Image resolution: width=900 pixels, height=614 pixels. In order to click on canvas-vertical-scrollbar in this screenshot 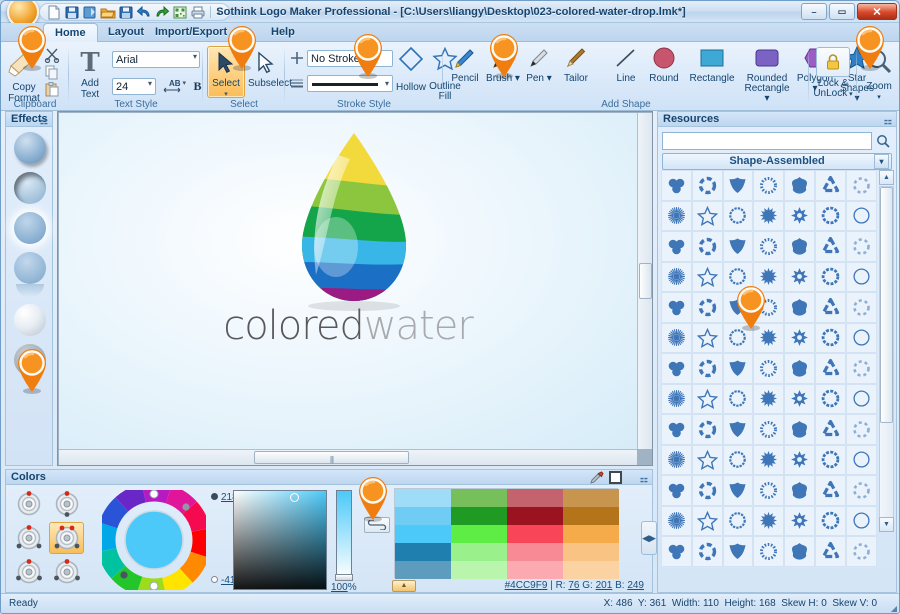, I will do `click(644, 281)`.